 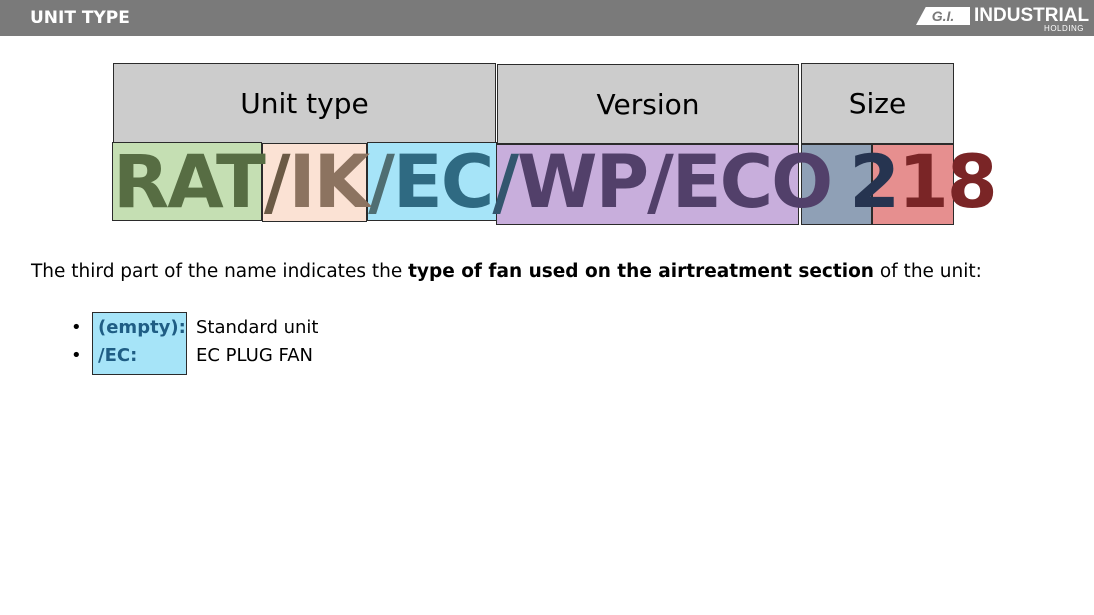 I want to click on code-ec: EC, so click(x=443, y=182).